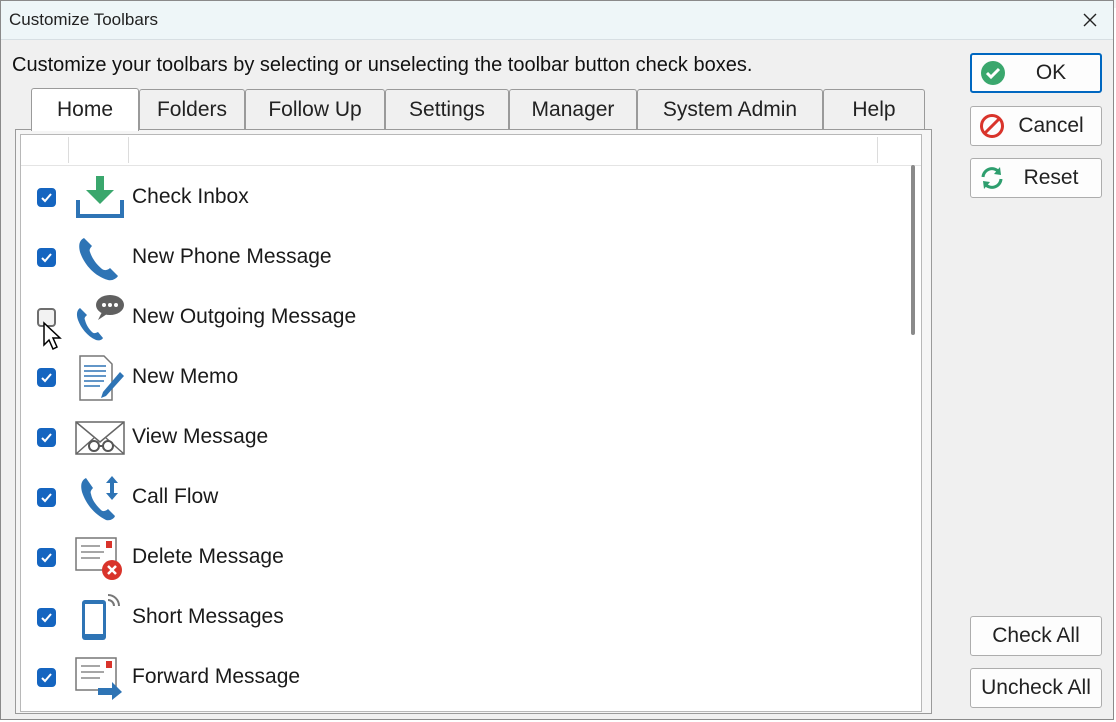 The height and width of the screenshot is (722, 1116). I want to click on tab-folders: Folders, so click(192, 109).